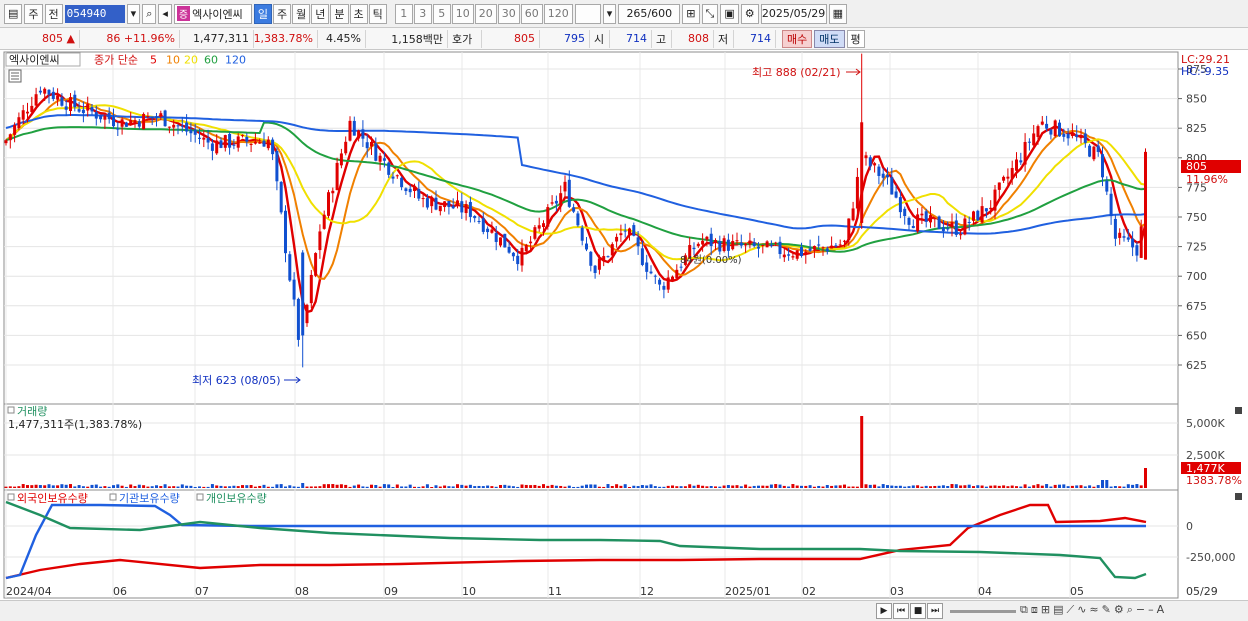  Describe the element at coordinates (1238, 410) in the screenshot. I see `volume-close-icon` at that location.